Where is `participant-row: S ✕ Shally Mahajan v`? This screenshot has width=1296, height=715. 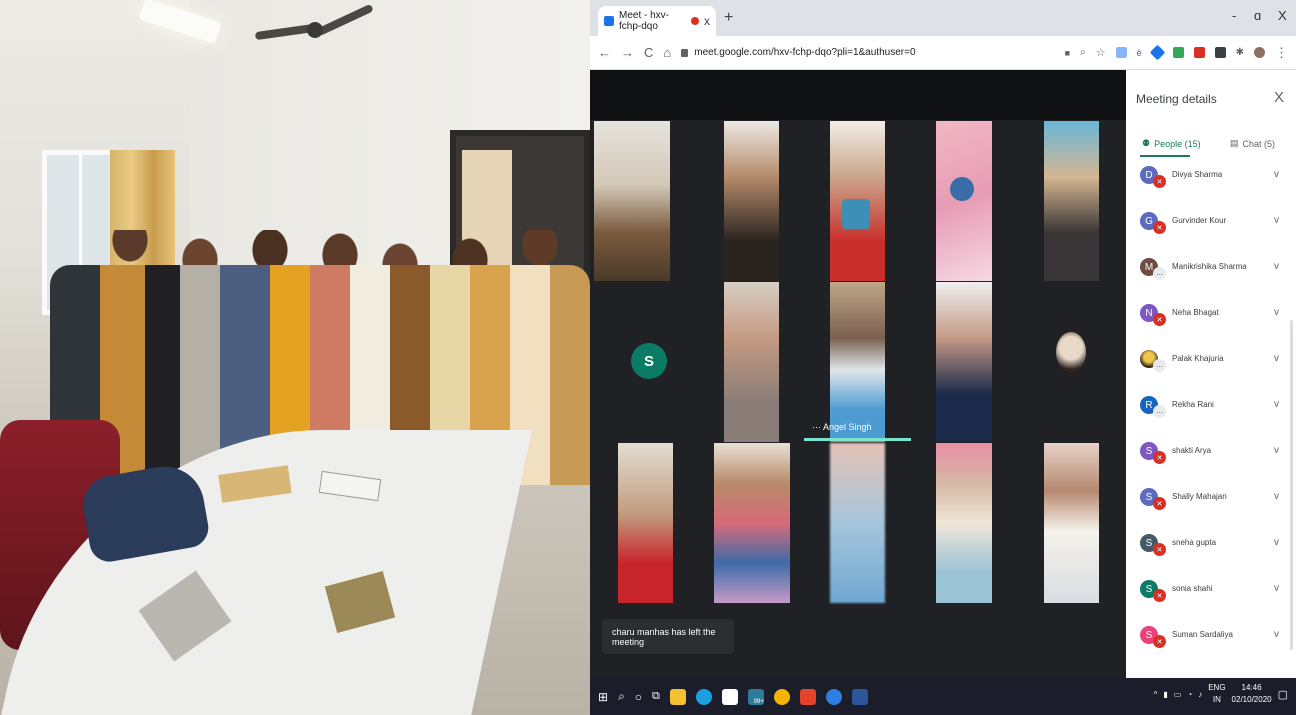 participant-row: S ✕ Shally Mahajan v is located at coordinates (1211, 507).